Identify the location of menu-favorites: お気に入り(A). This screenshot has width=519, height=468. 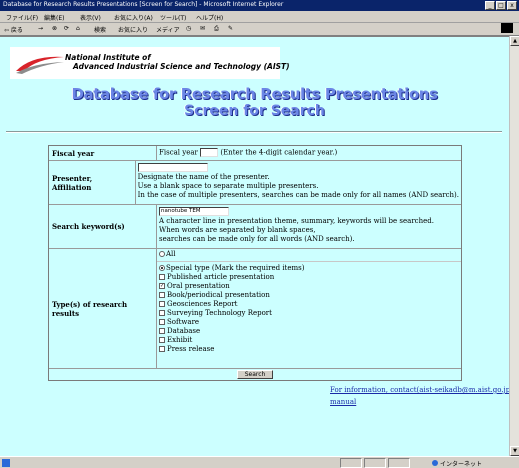
(133, 17).